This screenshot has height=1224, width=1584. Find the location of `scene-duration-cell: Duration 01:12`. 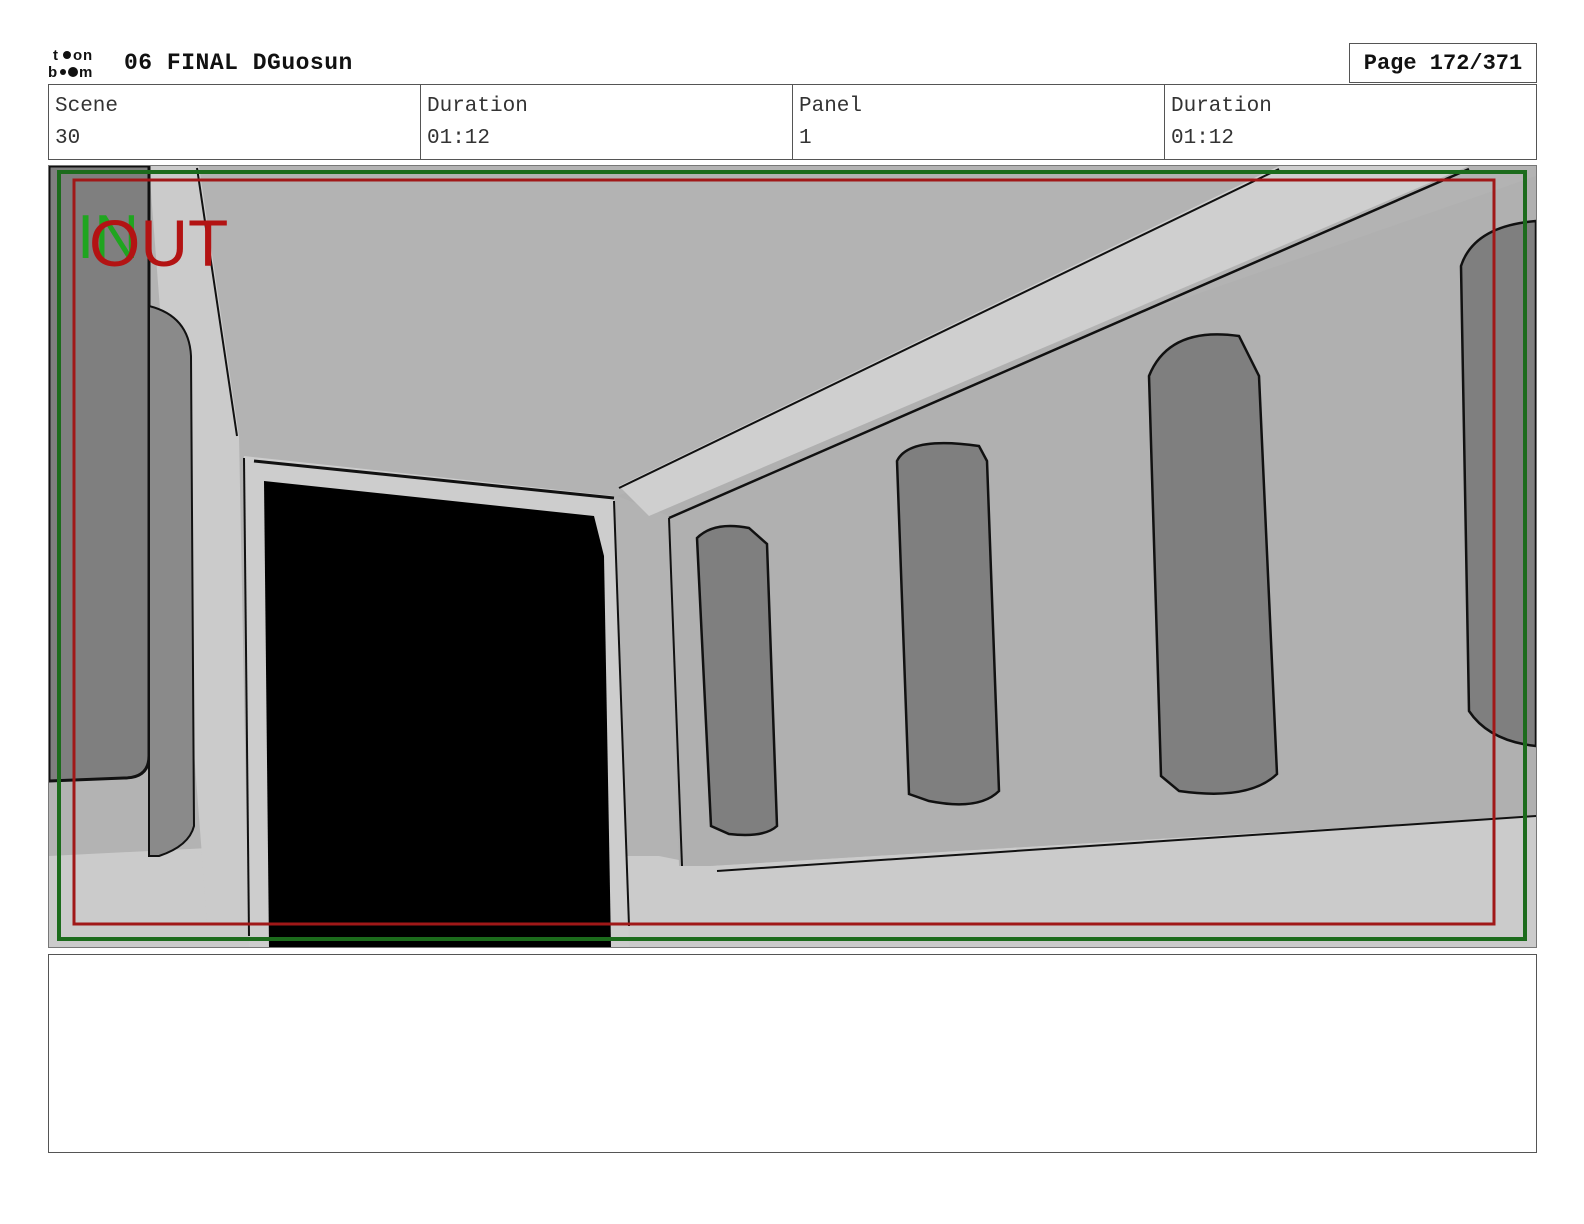

scene-duration-cell: Duration 01:12 is located at coordinates (607, 122).